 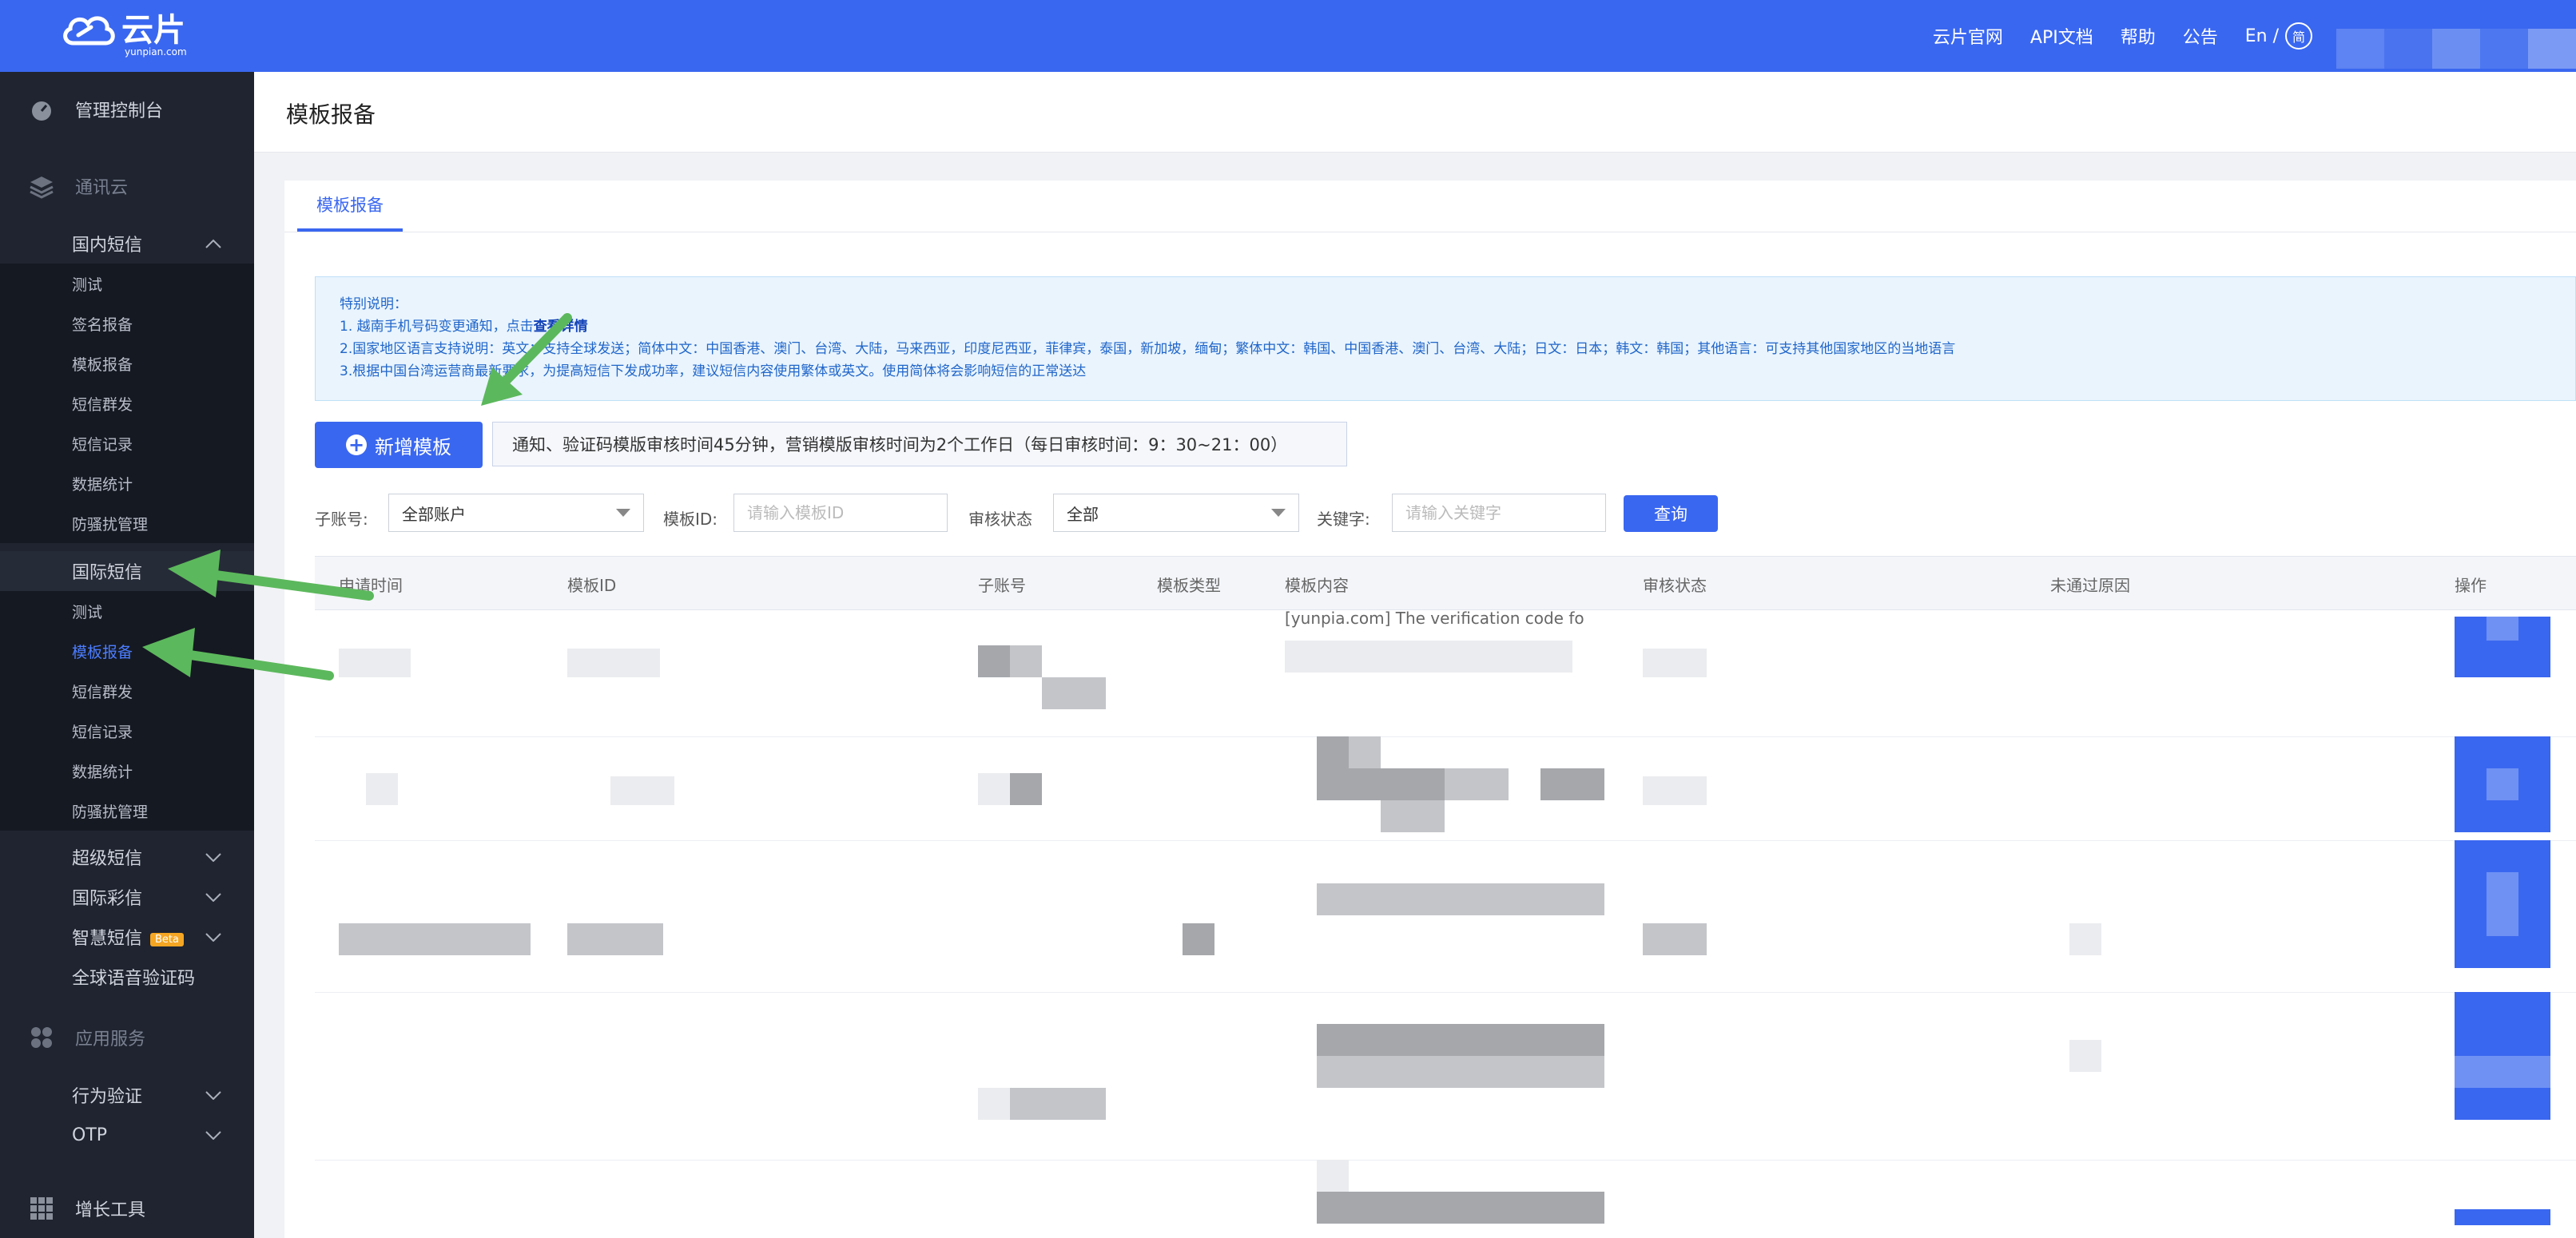 What do you see at coordinates (356, 444) in the screenshot?
I see `plus-circle-icon: +` at bounding box center [356, 444].